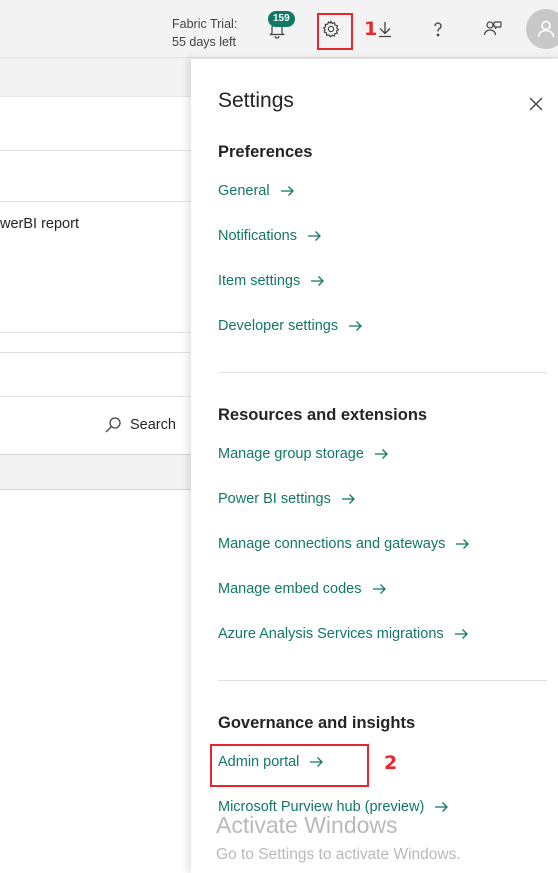 This screenshot has width=558, height=873. What do you see at coordinates (281, 19) in the screenshot?
I see `notification-badge: 159` at bounding box center [281, 19].